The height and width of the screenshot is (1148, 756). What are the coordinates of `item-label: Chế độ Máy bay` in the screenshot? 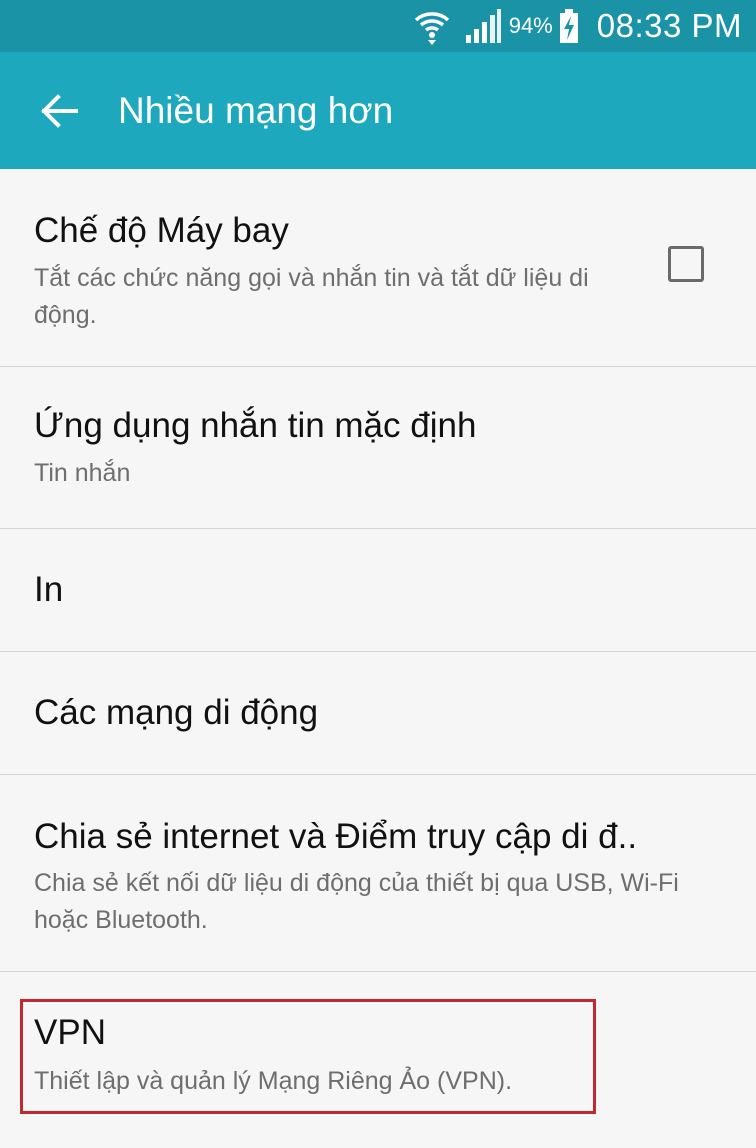 It's located at (161, 230).